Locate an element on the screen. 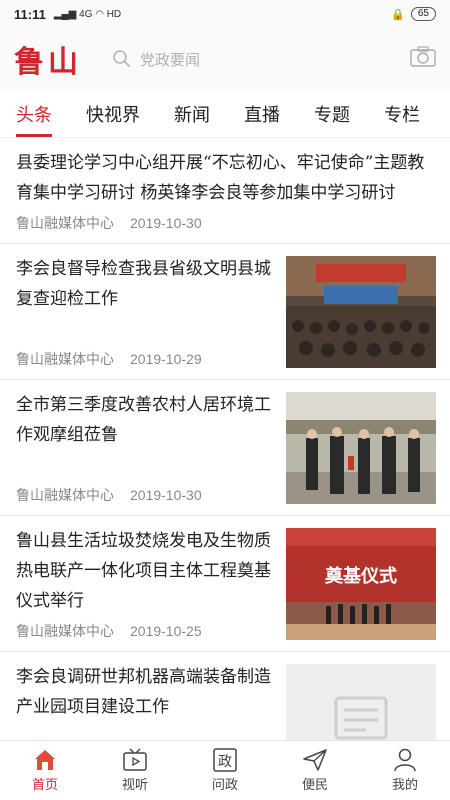 This screenshot has width=450, height=800. news-title: 全市第三季度改善农村人居环境工作观摩组莅鲁 is located at coordinates (143, 420).